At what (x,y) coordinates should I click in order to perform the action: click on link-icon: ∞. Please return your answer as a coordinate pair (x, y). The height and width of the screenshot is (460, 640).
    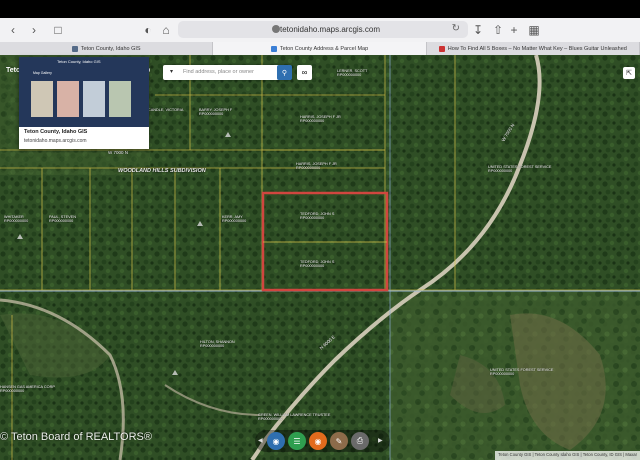
    Looking at the image, I should click on (304, 72).